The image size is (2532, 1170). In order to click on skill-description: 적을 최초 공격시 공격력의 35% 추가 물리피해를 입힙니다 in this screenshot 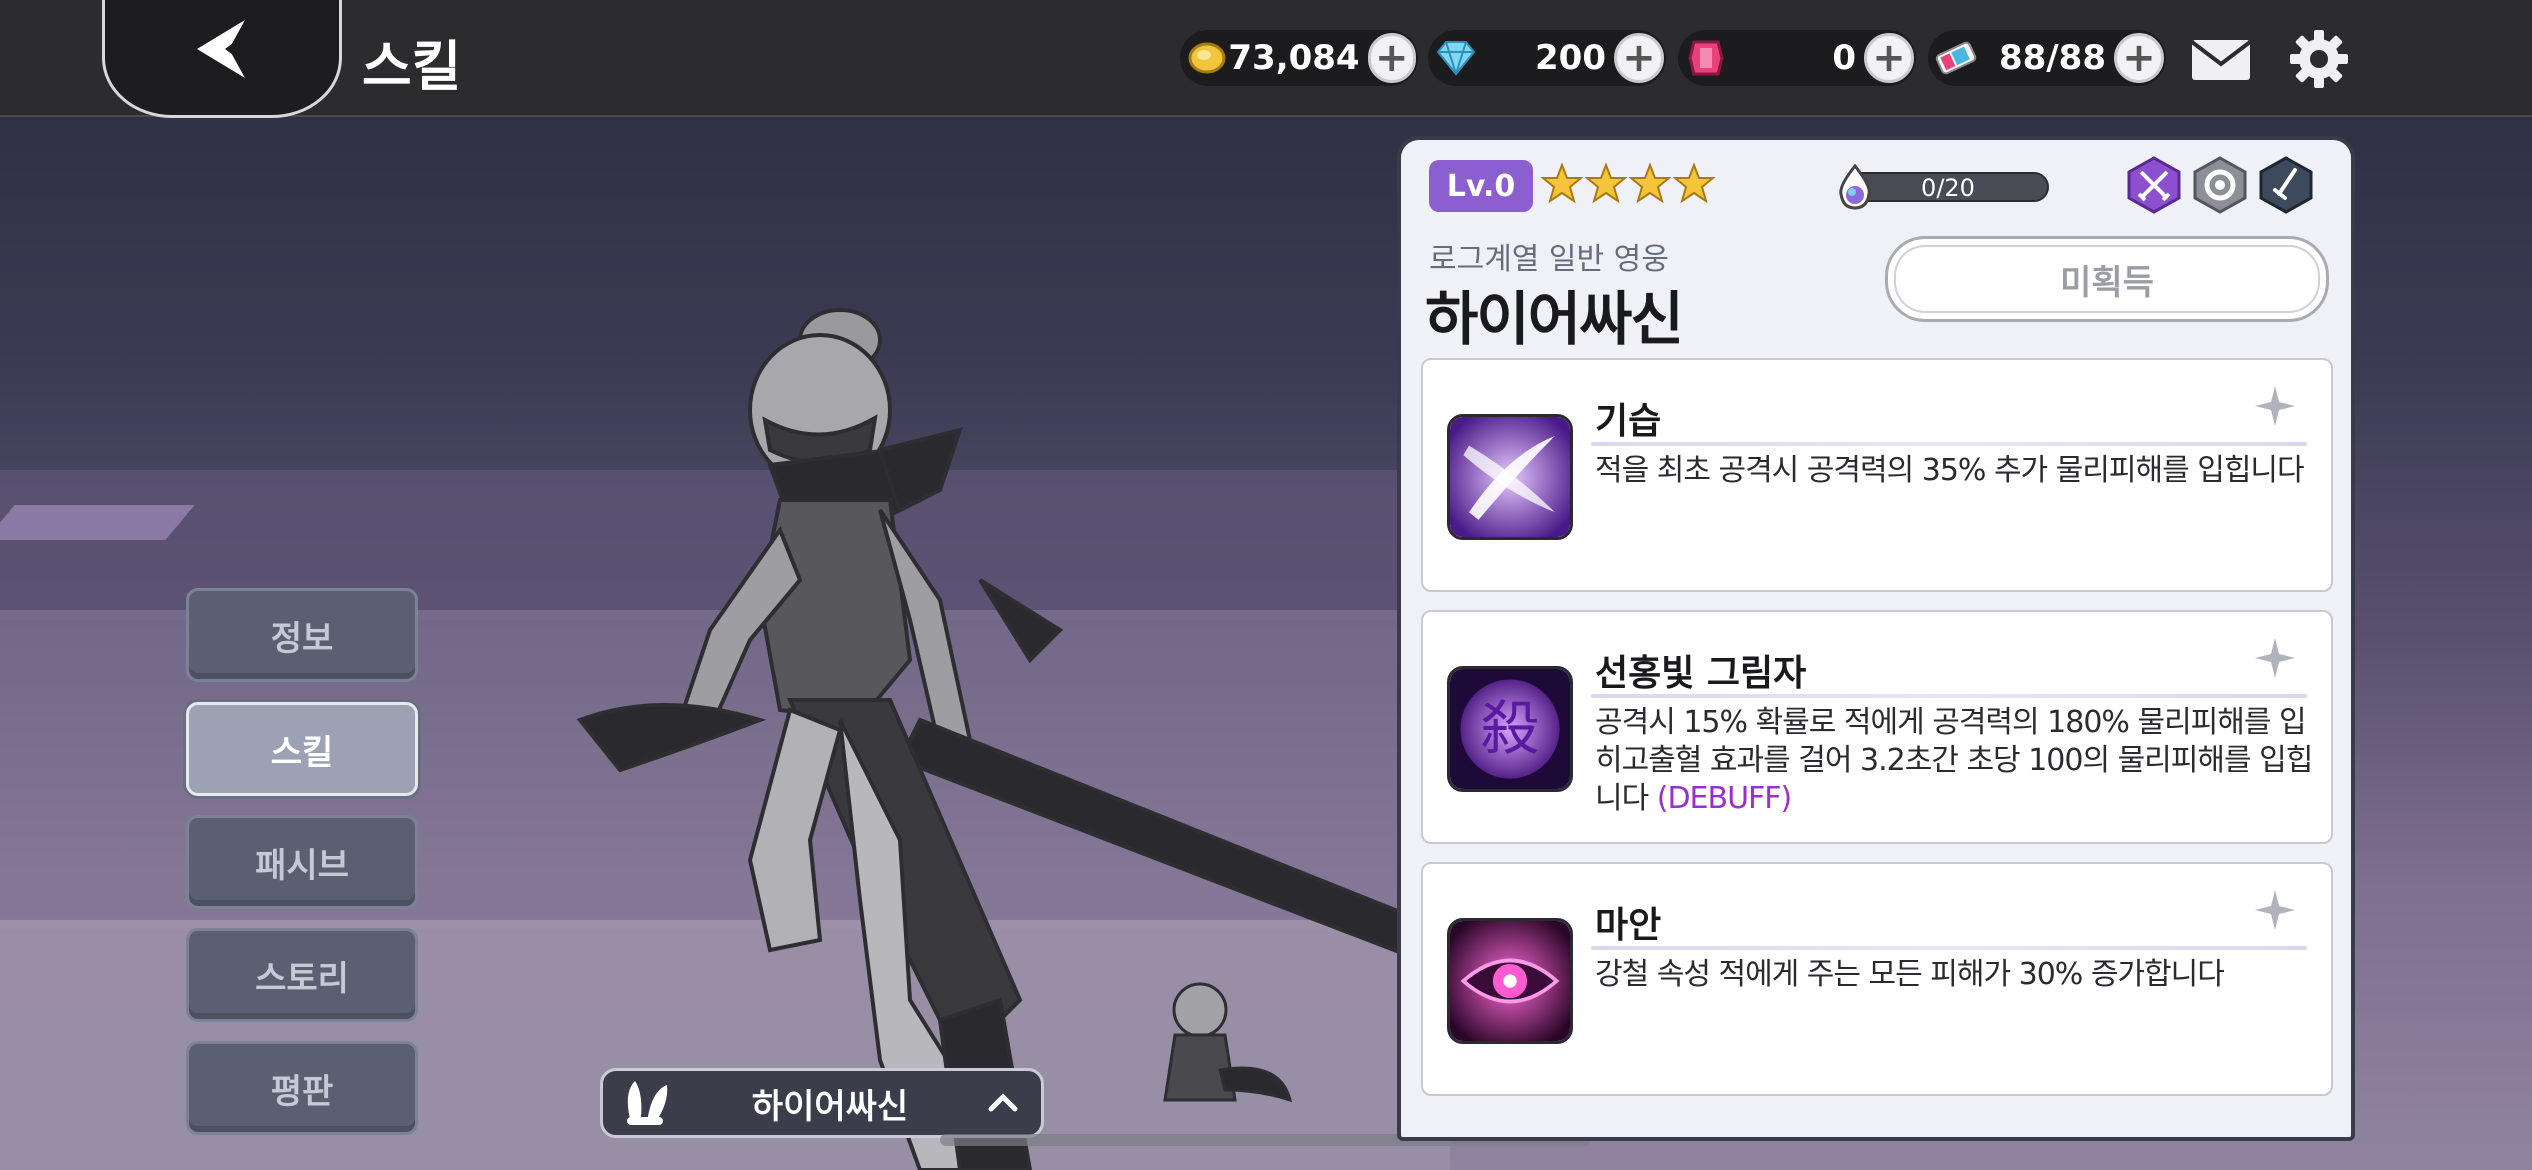, I will do `click(1955, 471)`.